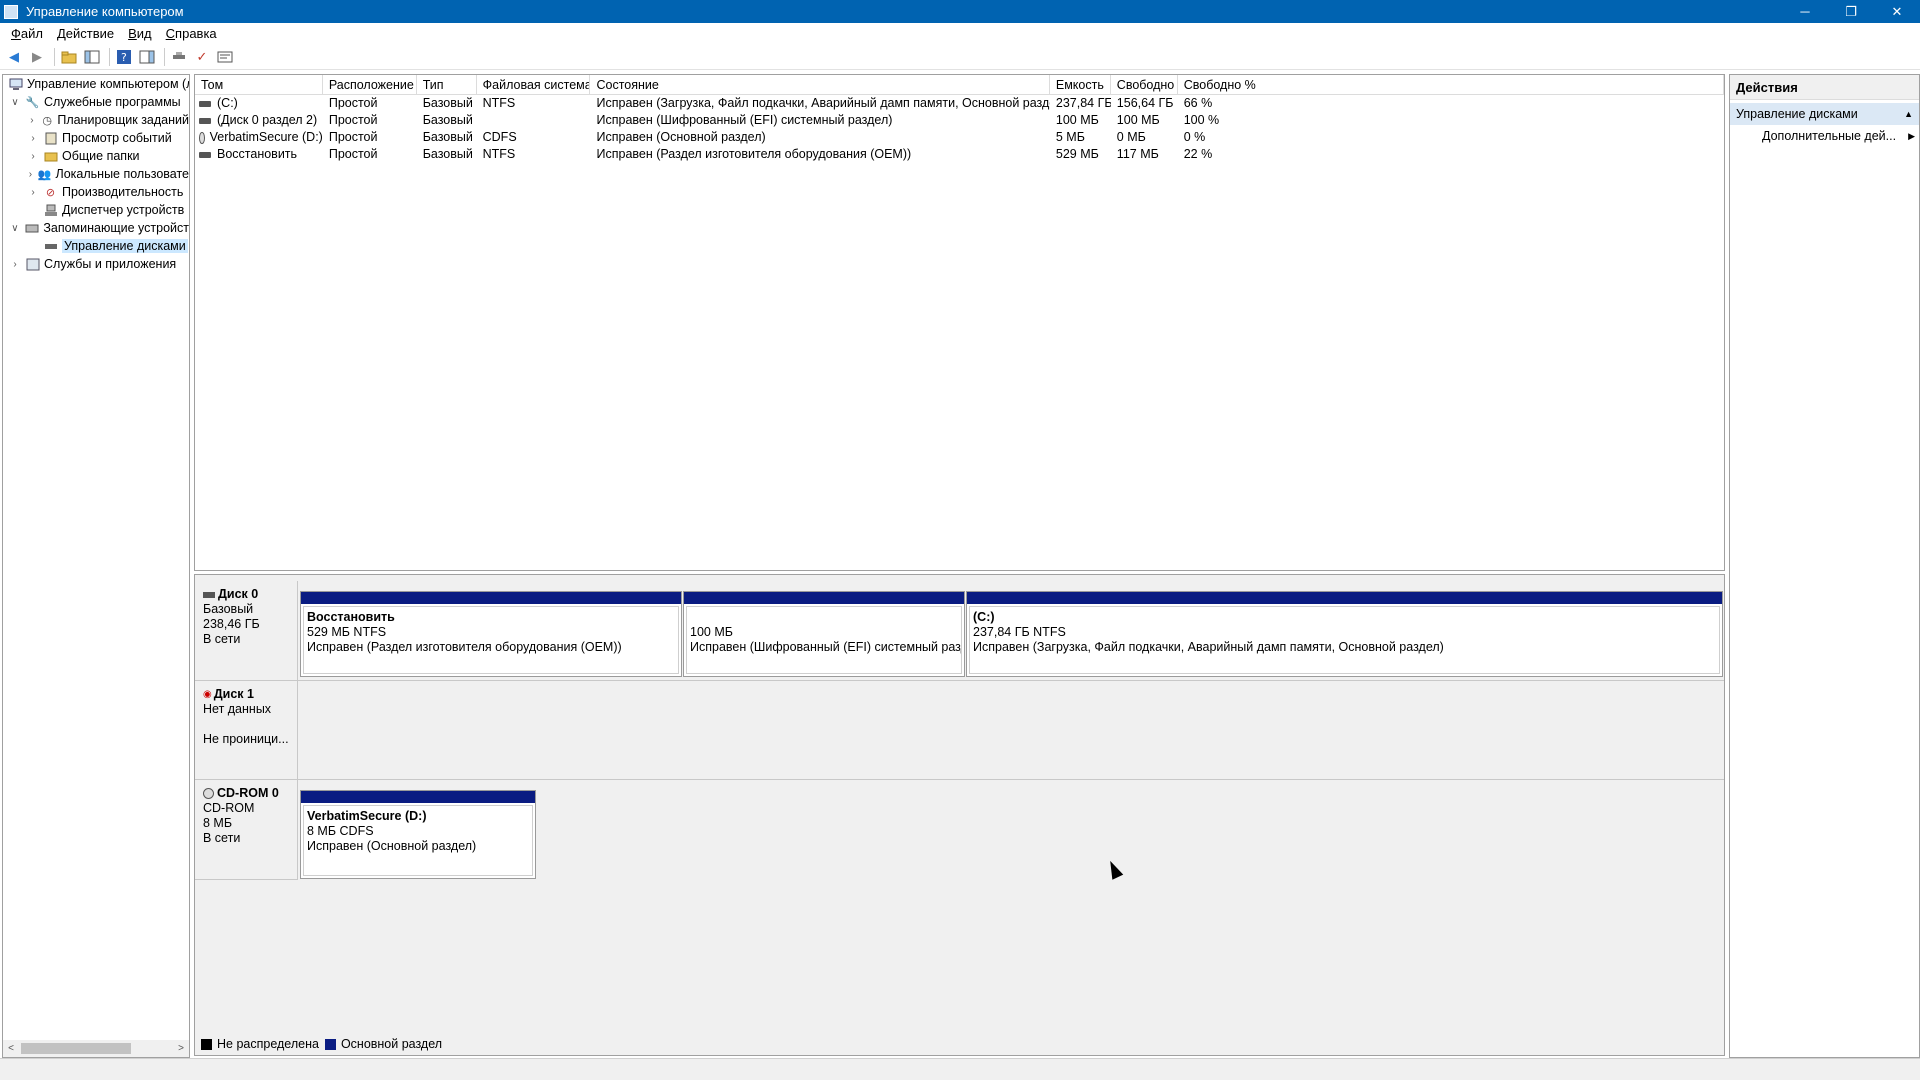 The image size is (1920, 1080). What do you see at coordinates (92, 57) in the screenshot?
I see `show-hide-tree-icon` at bounding box center [92, 57].